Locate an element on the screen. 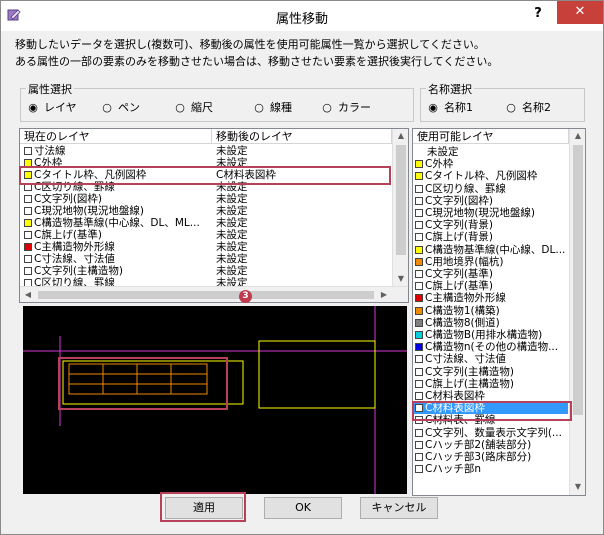 The height and width of the screenshot is (535, 604). column-header-available-layer: 使用可能レイヤ is located at coordinates (491, 136).